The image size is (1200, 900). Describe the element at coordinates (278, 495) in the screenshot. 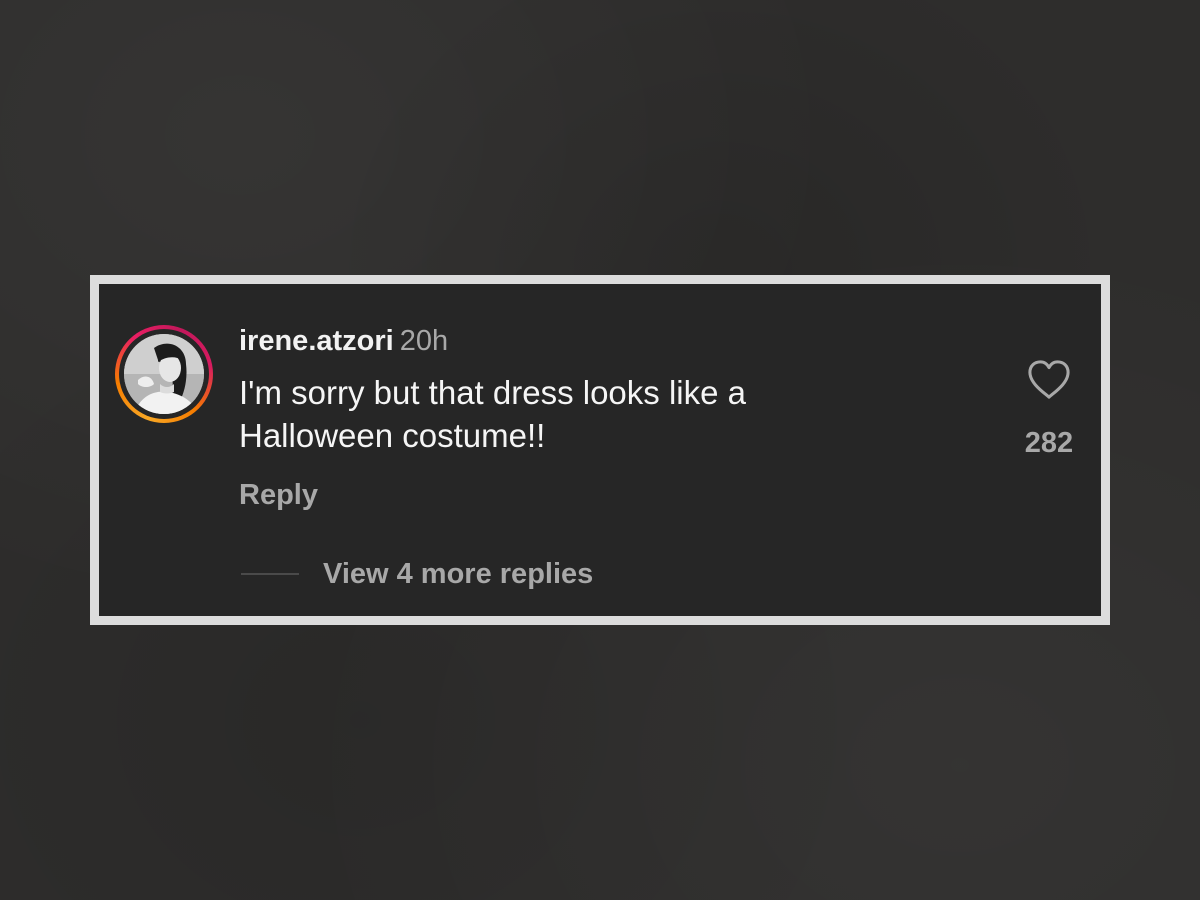

I see `reply-button: Reply` at that location.